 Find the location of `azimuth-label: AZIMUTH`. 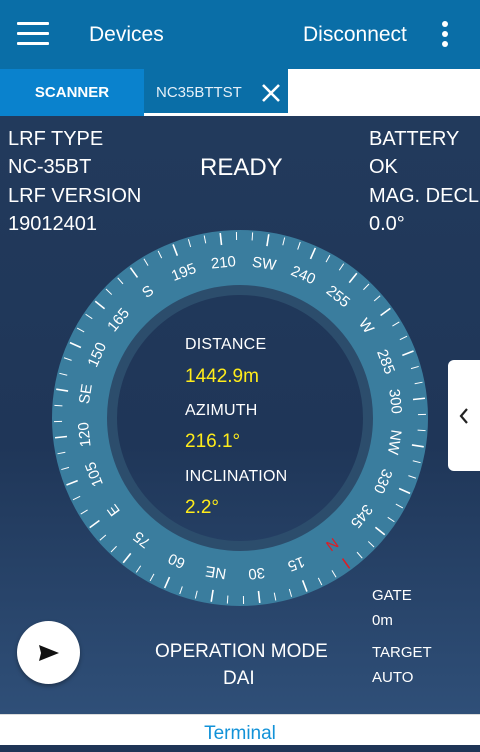

azimuth-label: AZIMUTH is located at coordinates (221, 411).